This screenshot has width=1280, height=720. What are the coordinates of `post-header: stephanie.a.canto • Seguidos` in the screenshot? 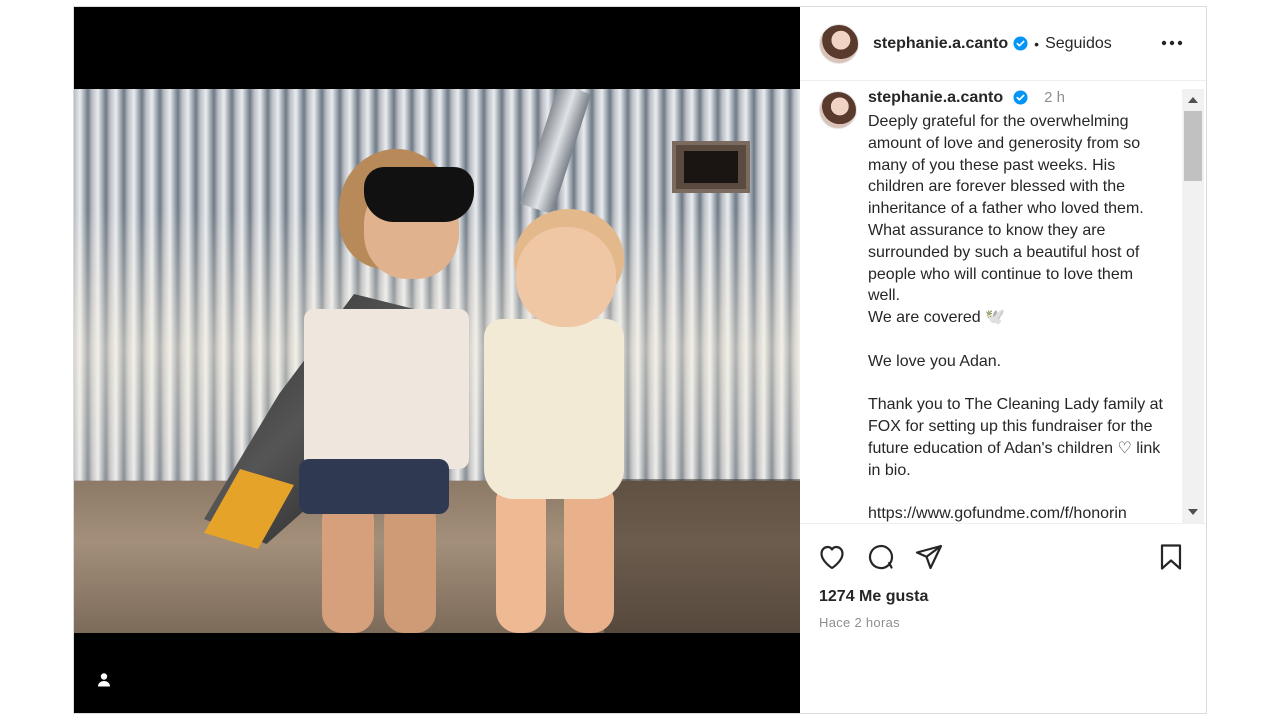 It's located at (1003, 44).